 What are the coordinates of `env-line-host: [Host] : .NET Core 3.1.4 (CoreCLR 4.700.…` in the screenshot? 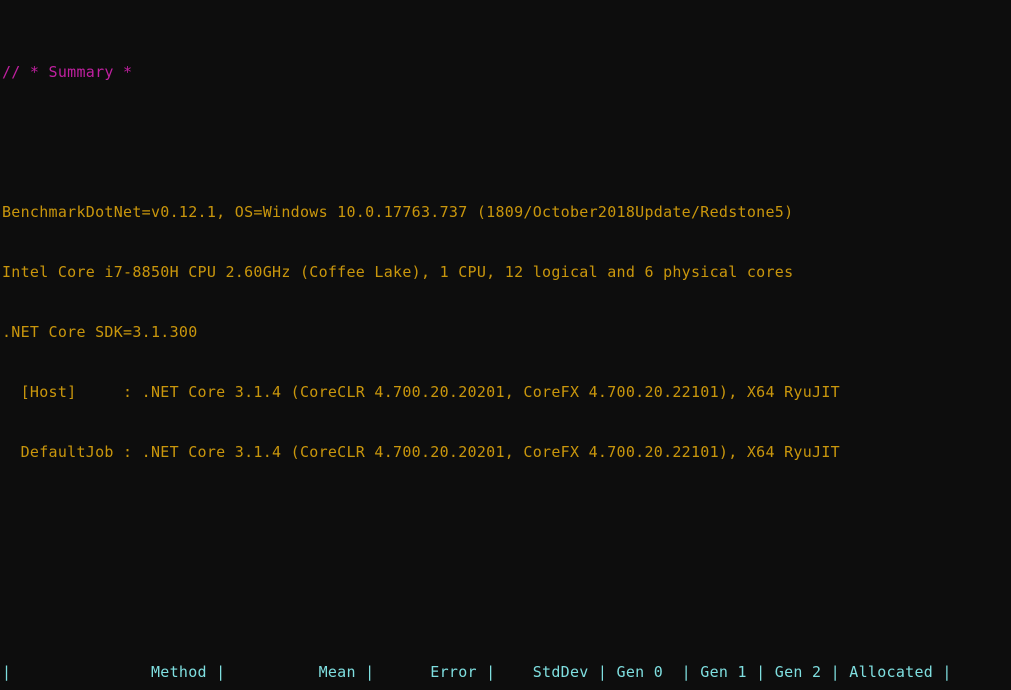 It's located at (421, 392).